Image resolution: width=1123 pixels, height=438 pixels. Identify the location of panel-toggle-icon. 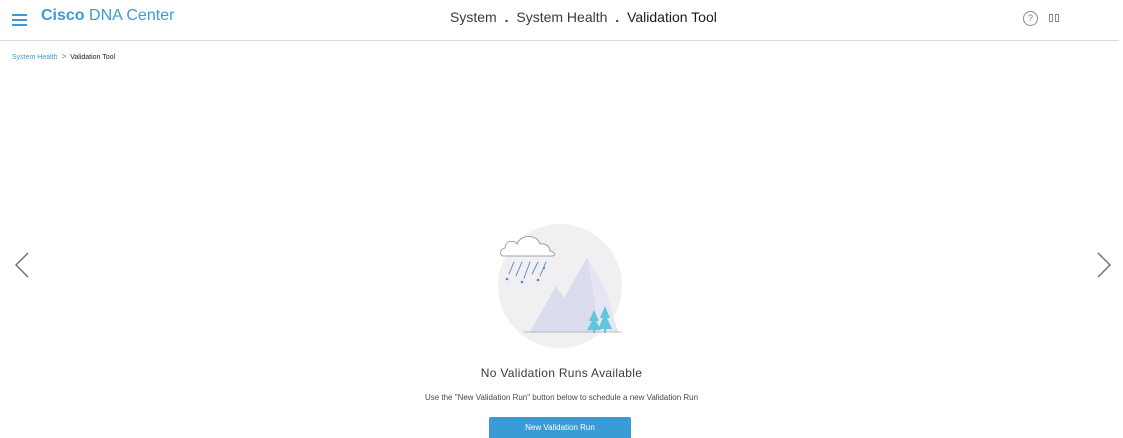
(1056, 18).